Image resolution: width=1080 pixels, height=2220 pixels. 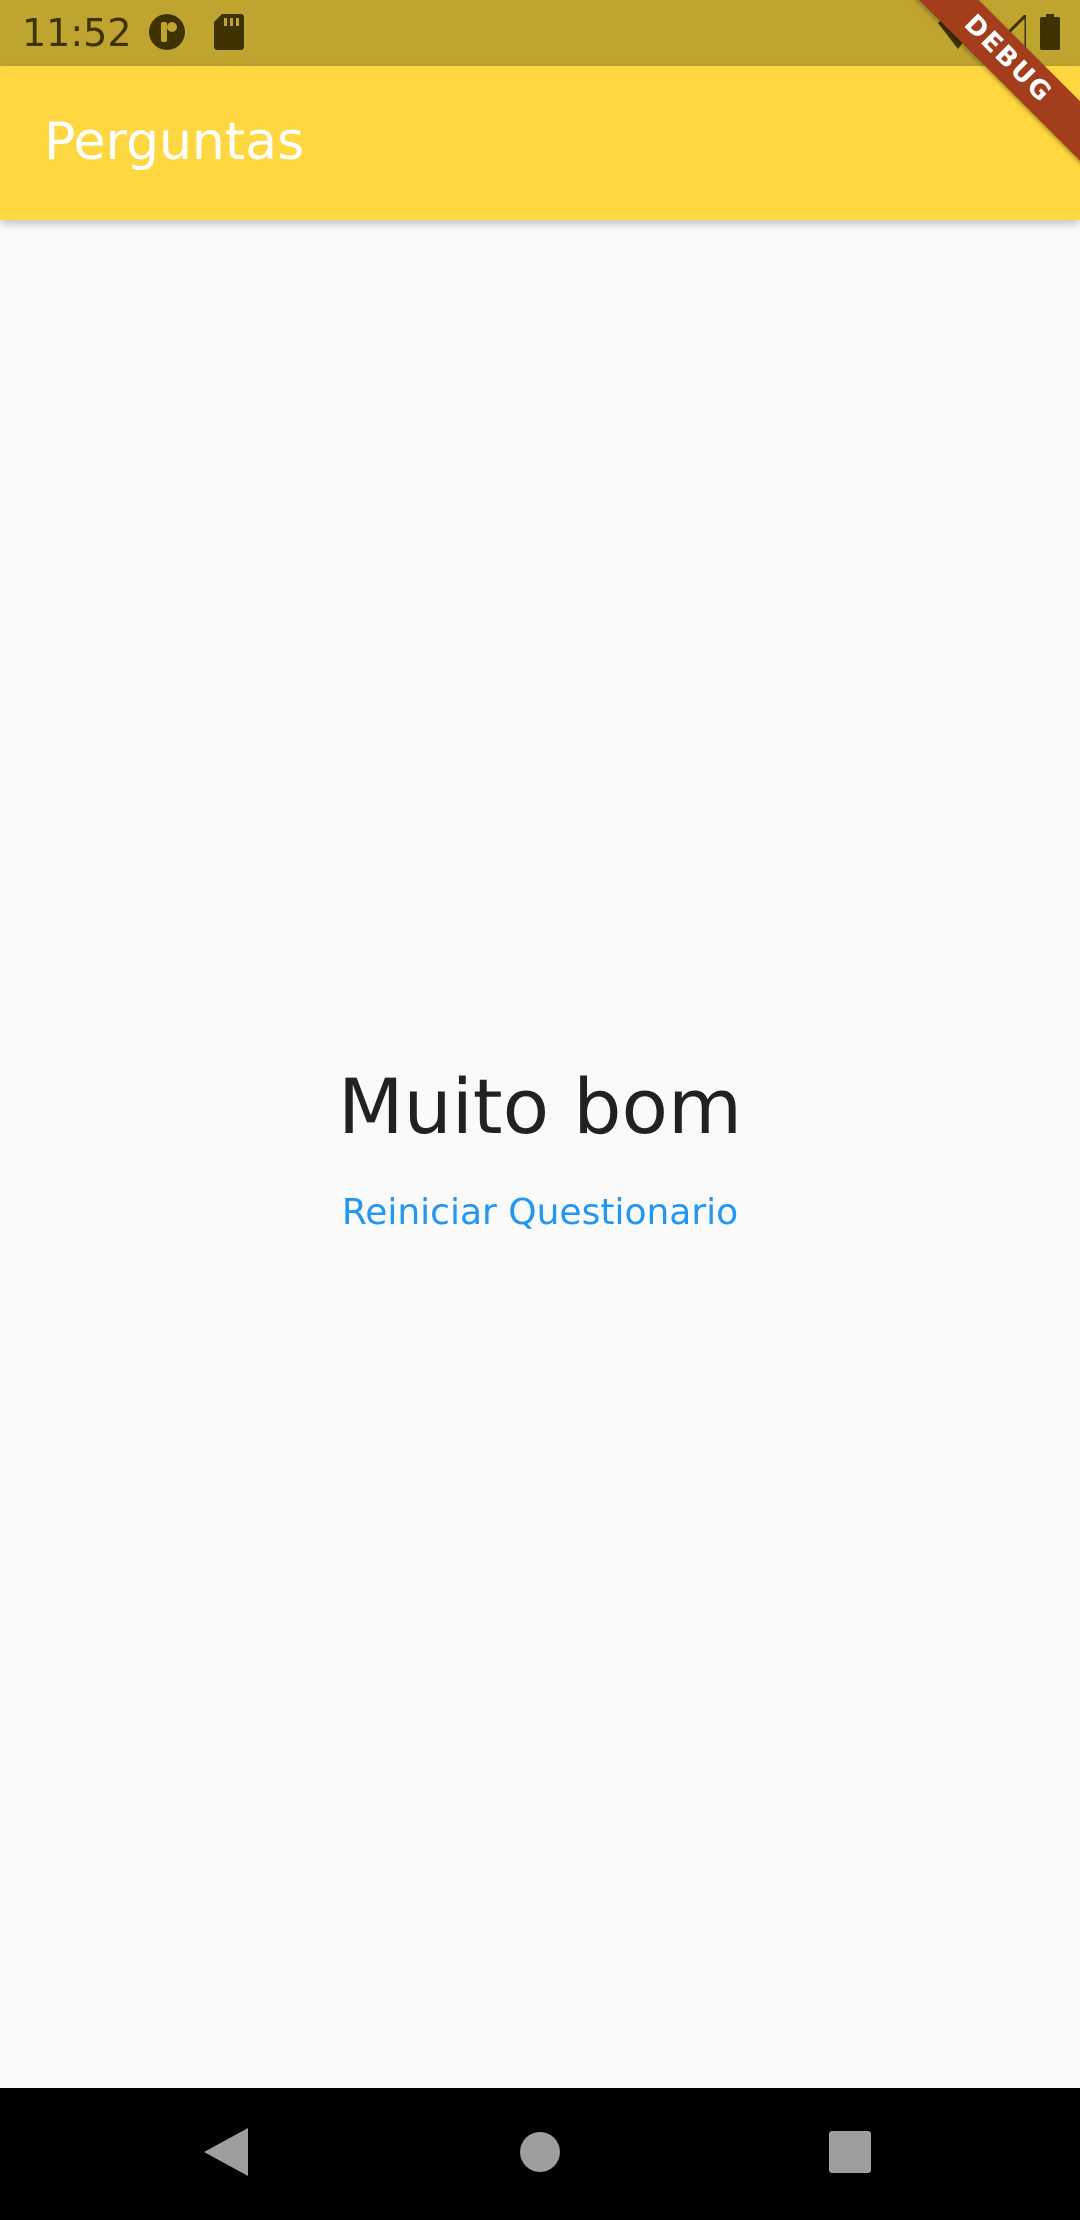 What do you see at coordinates (540, 1212) in the screenshot?
I see `restart-quiz-button: Reiniciar Questionario` at bounding box center [540, 1212].